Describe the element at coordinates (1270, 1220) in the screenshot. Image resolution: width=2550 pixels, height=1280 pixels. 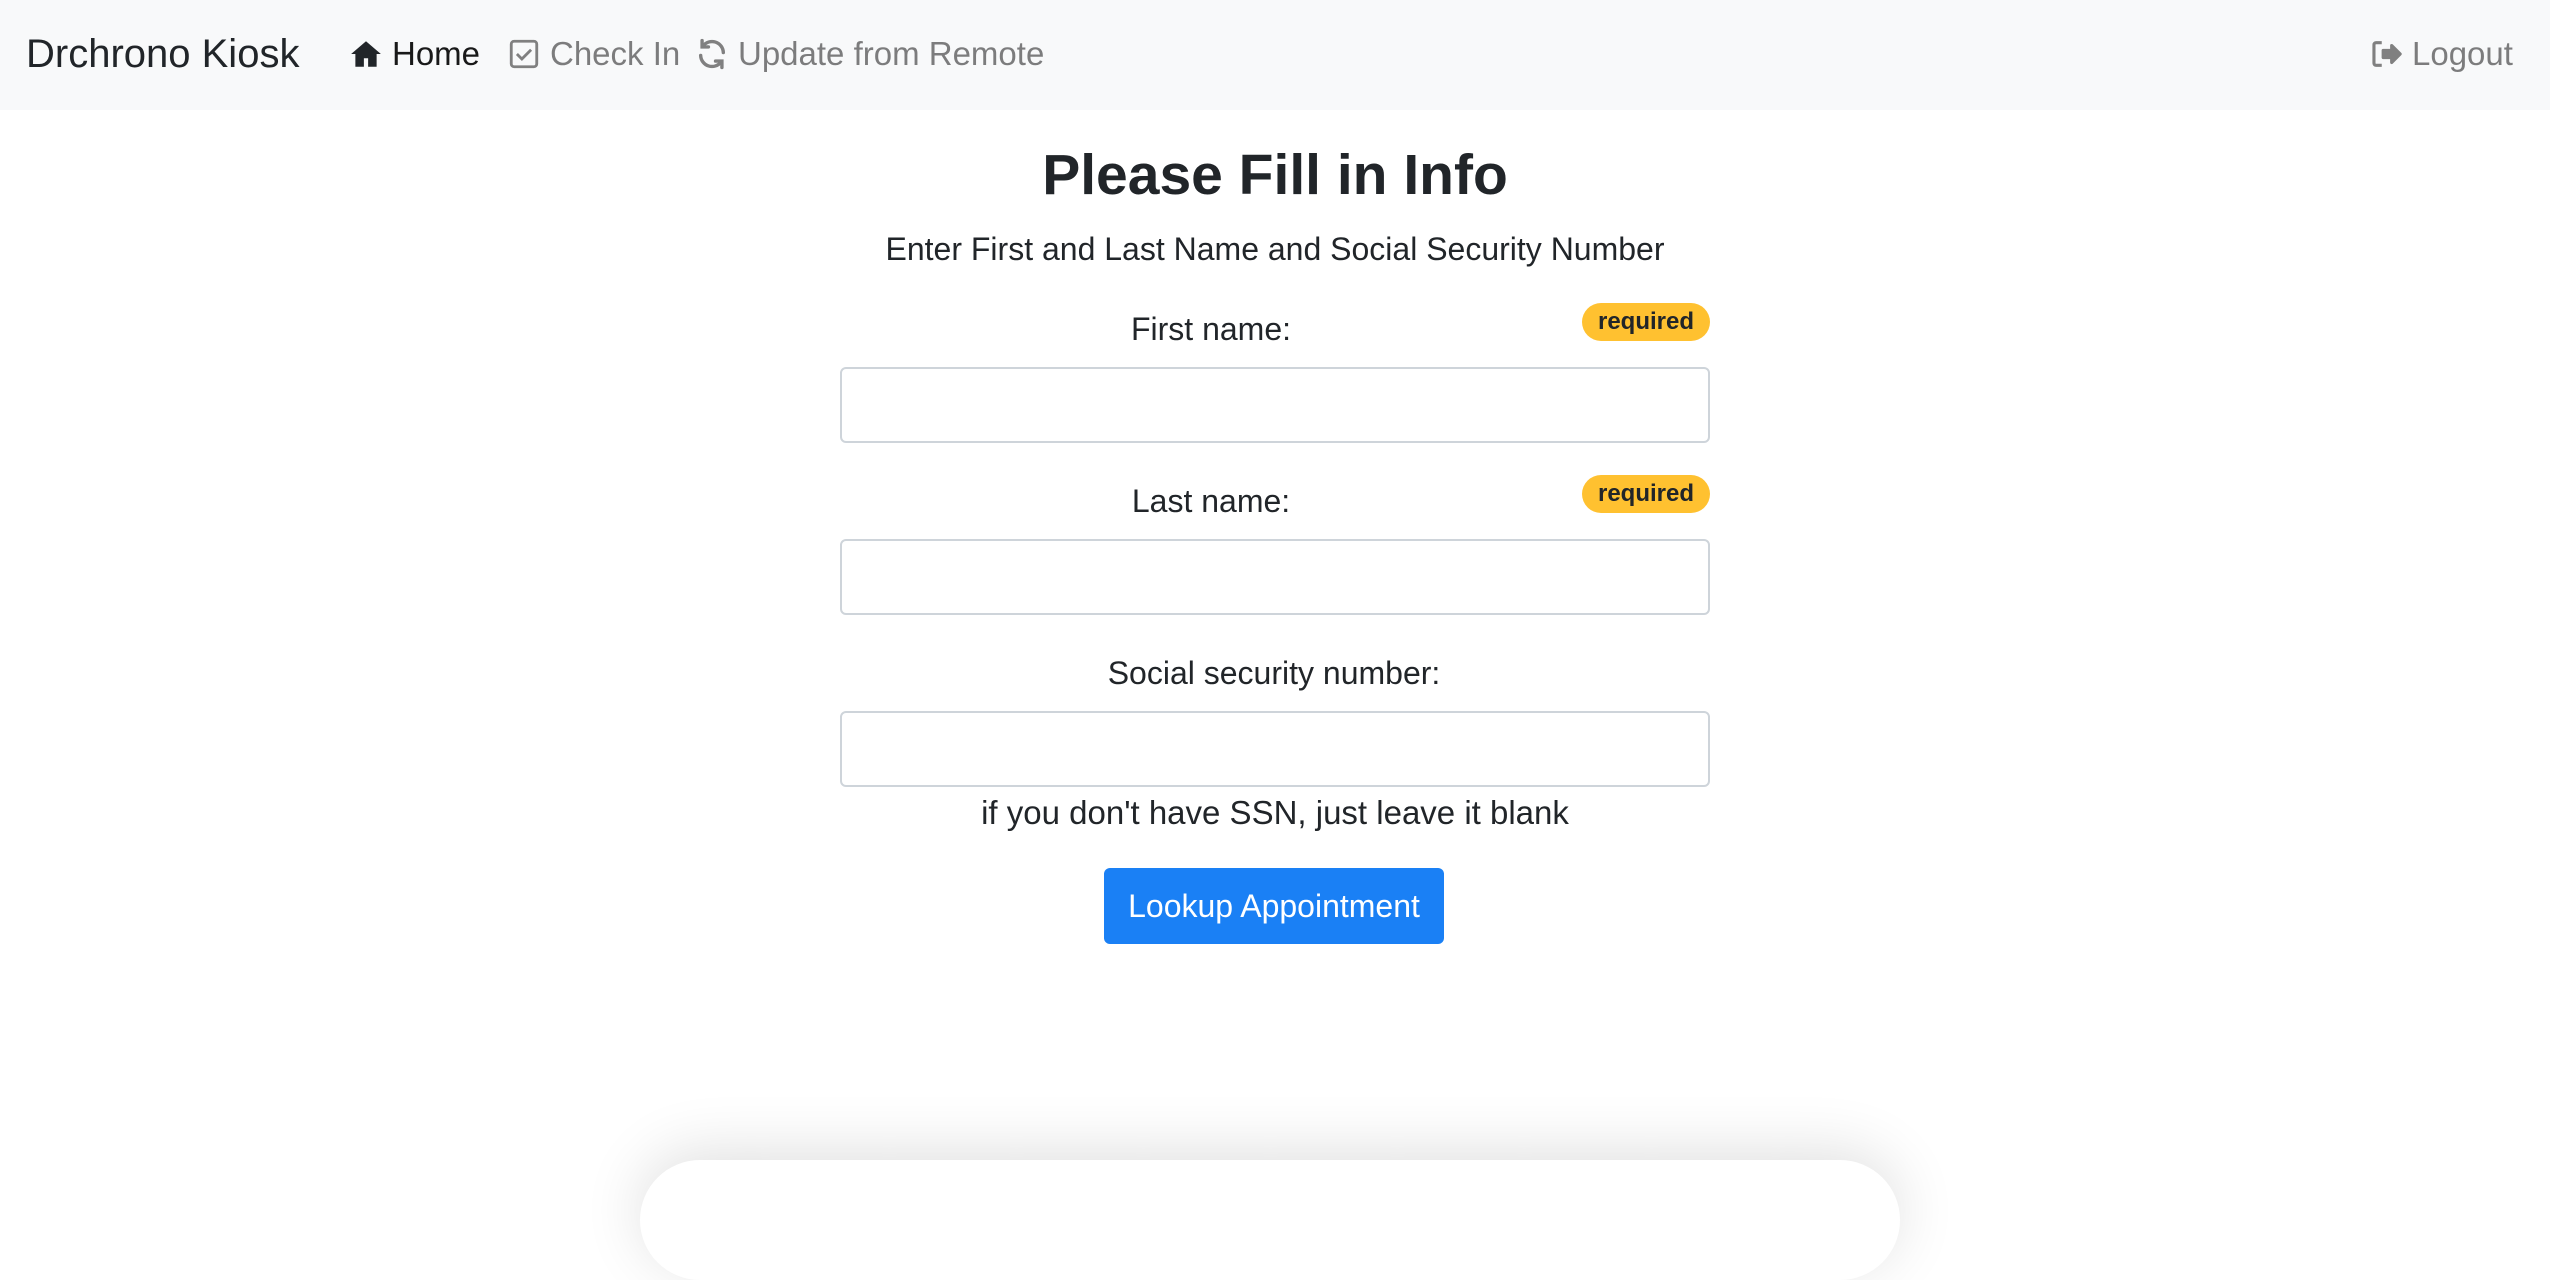
I see `bottom-panel-shadow` at that location.